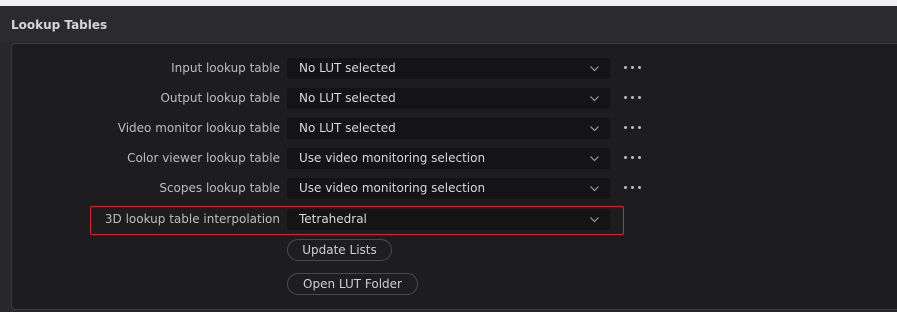  What do you see at coordinates (339, 250) in the screenshot?
I see `update-lists-button: Update Lists` at bounding box center [339, 250].